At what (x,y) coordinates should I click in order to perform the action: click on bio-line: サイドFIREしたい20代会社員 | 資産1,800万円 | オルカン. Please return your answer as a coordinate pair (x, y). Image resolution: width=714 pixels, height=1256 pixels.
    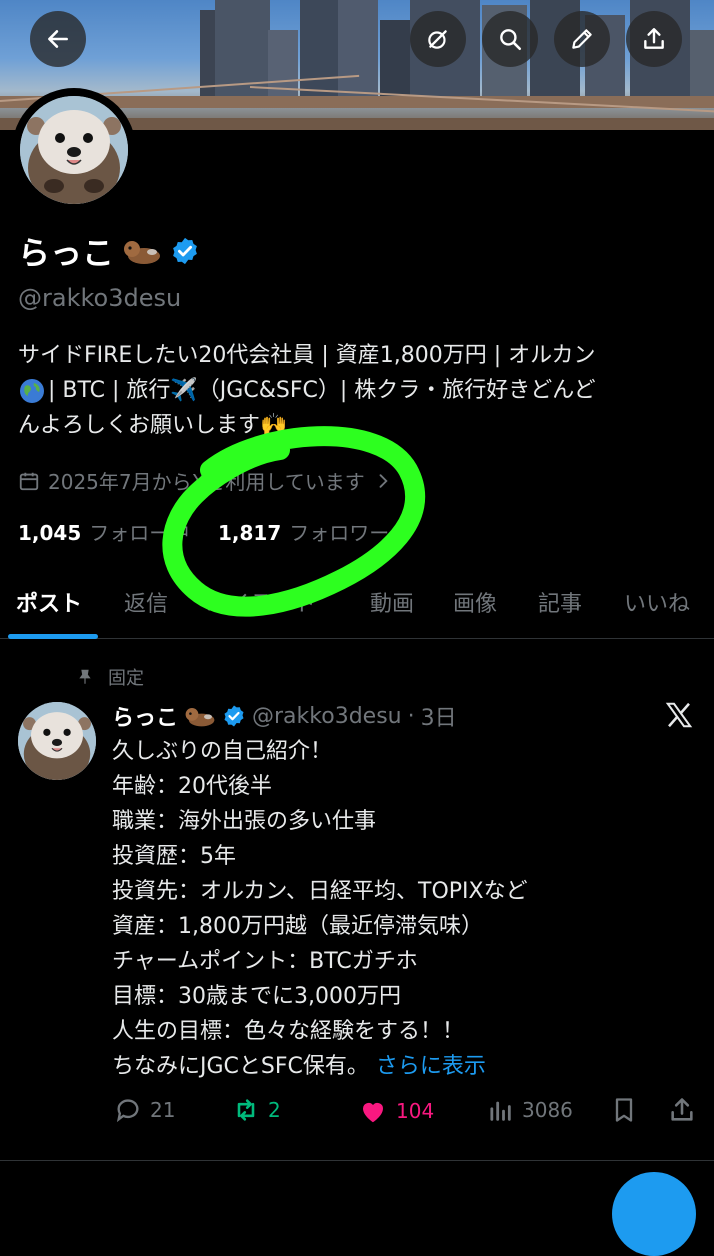
    Looking at the image, I should click on (307, 355).